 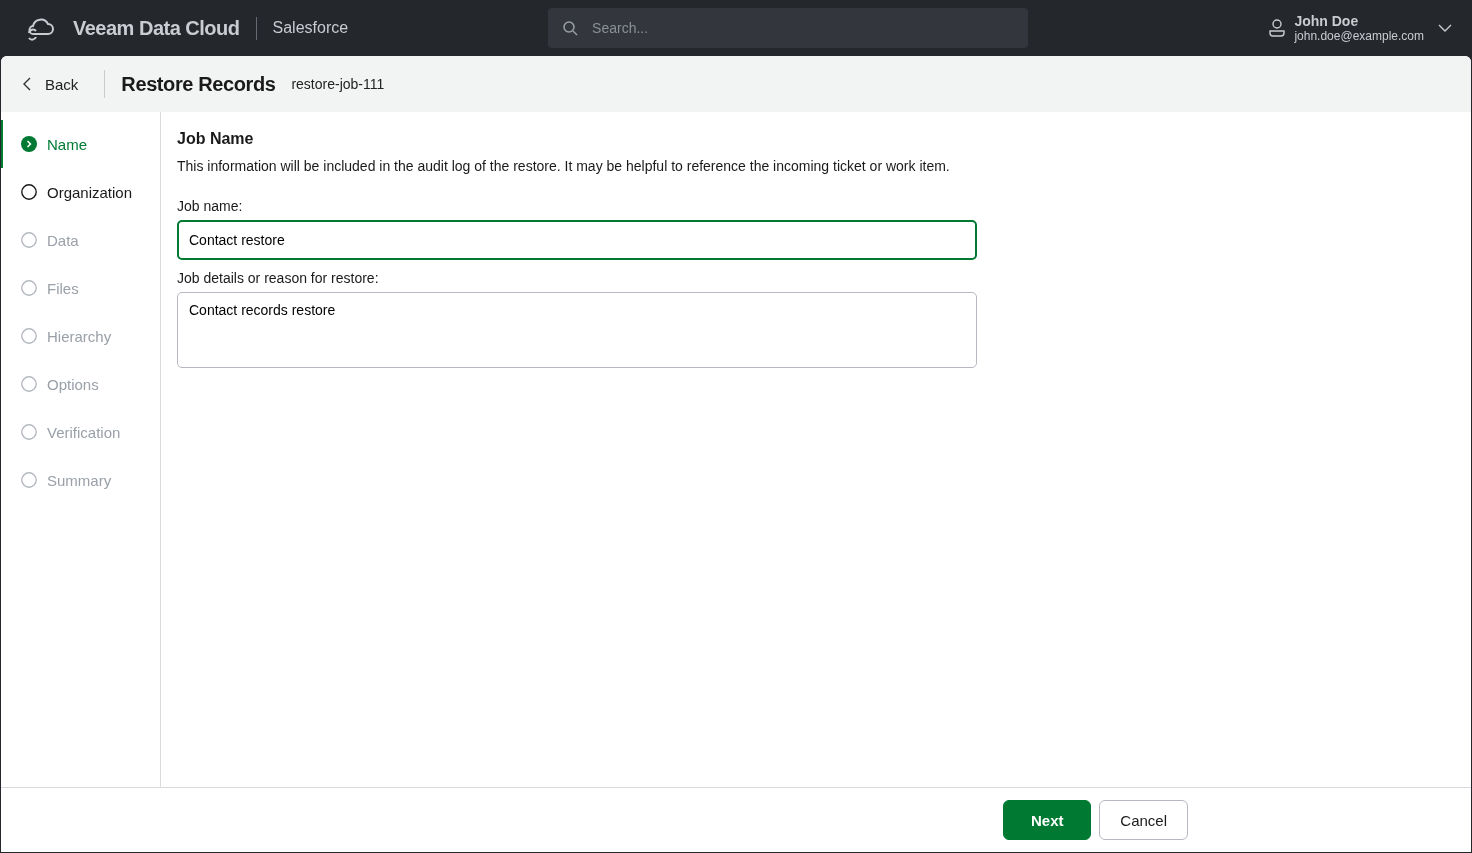 What do you see at coordinates (1445, 28) in the screenshot?
I see `chevron-down-icon` at bounding box center [1445, 28].